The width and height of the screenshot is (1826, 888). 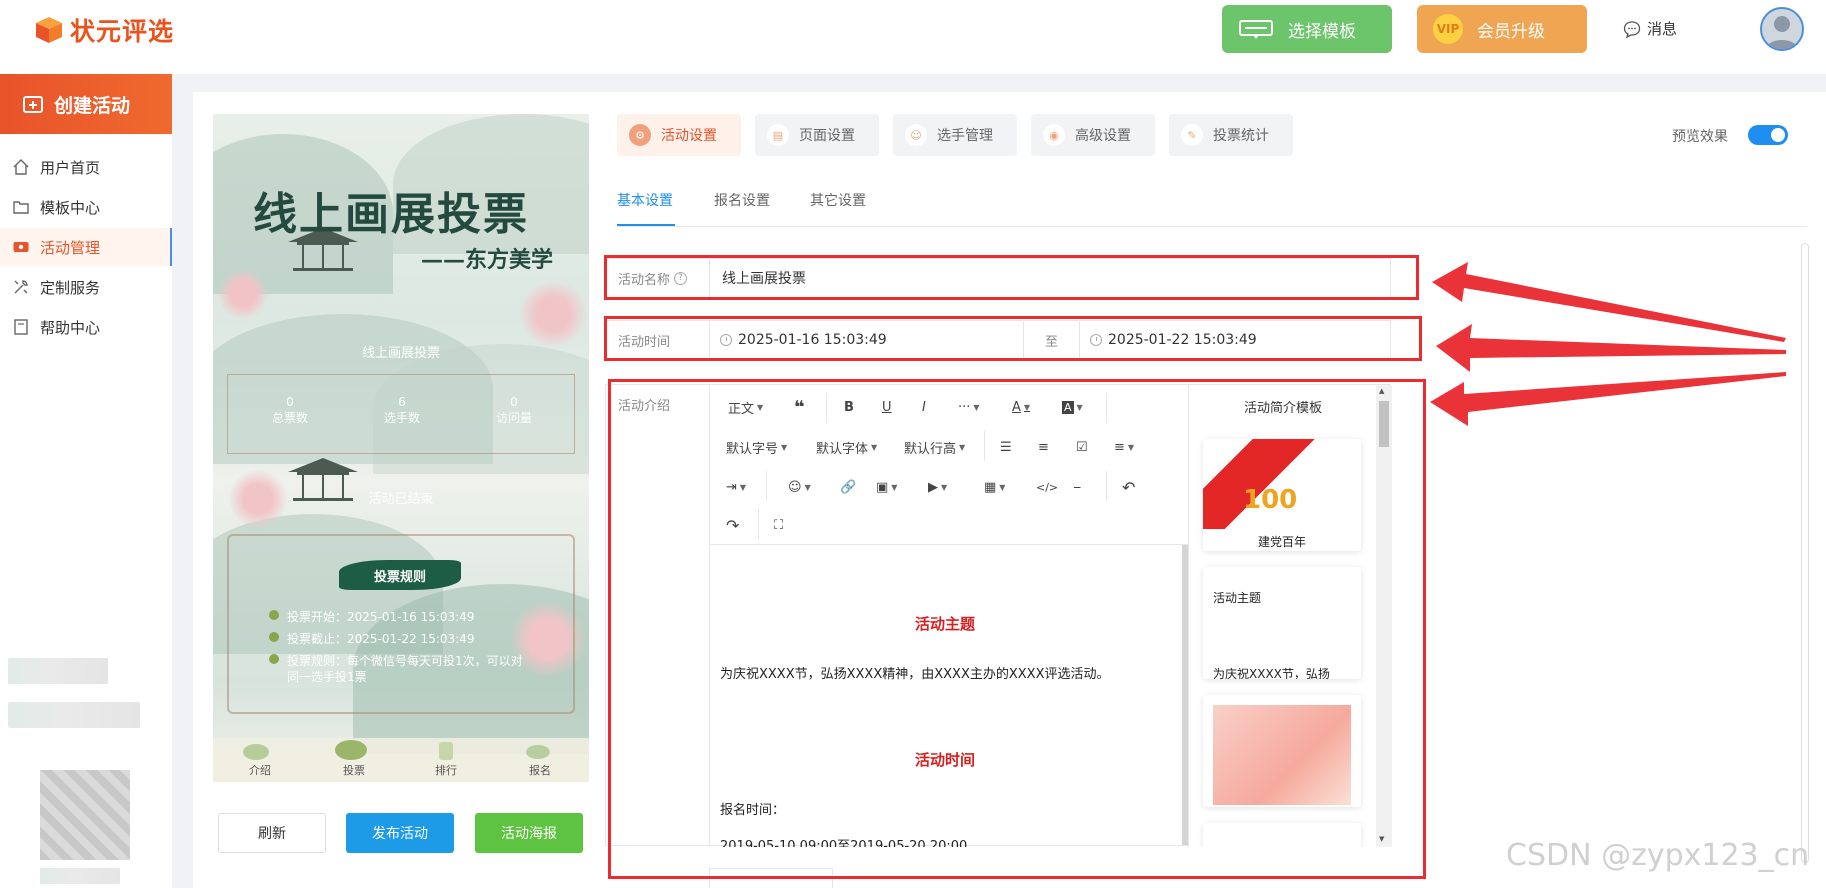 I want to click on users-icon: ☺, so click(x=916, y=135).